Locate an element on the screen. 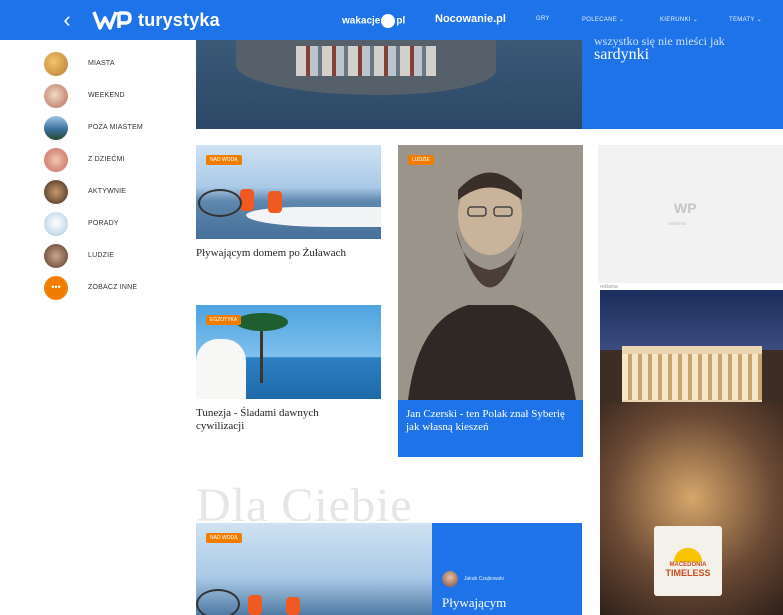 The height and width of the screenshot is (615, 783). article-title: Tunezja - Śladami dawnych cywilizacji is located at coordinates (257, 419).